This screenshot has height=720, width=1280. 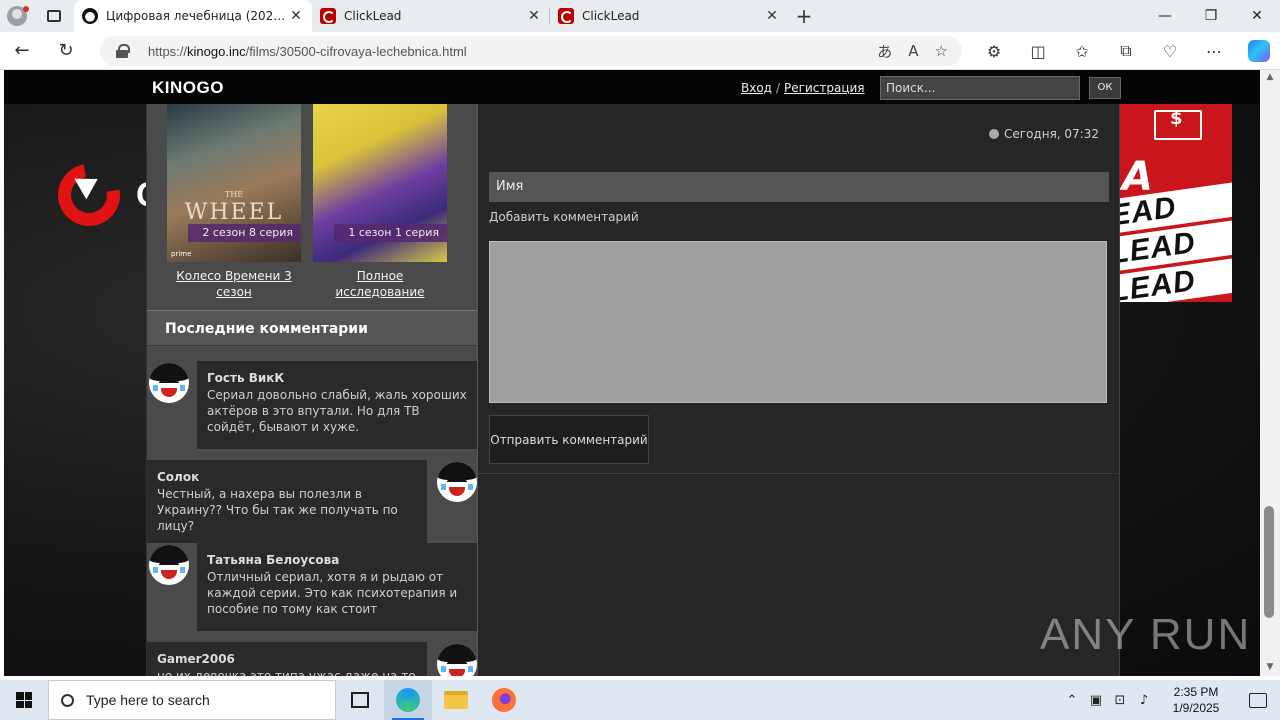 What do you see at coordinates (669, 16) in the screenshot?
I see `browser-tab-clicklead-2: ClickLead ✕` at bounding box center [669, 16].